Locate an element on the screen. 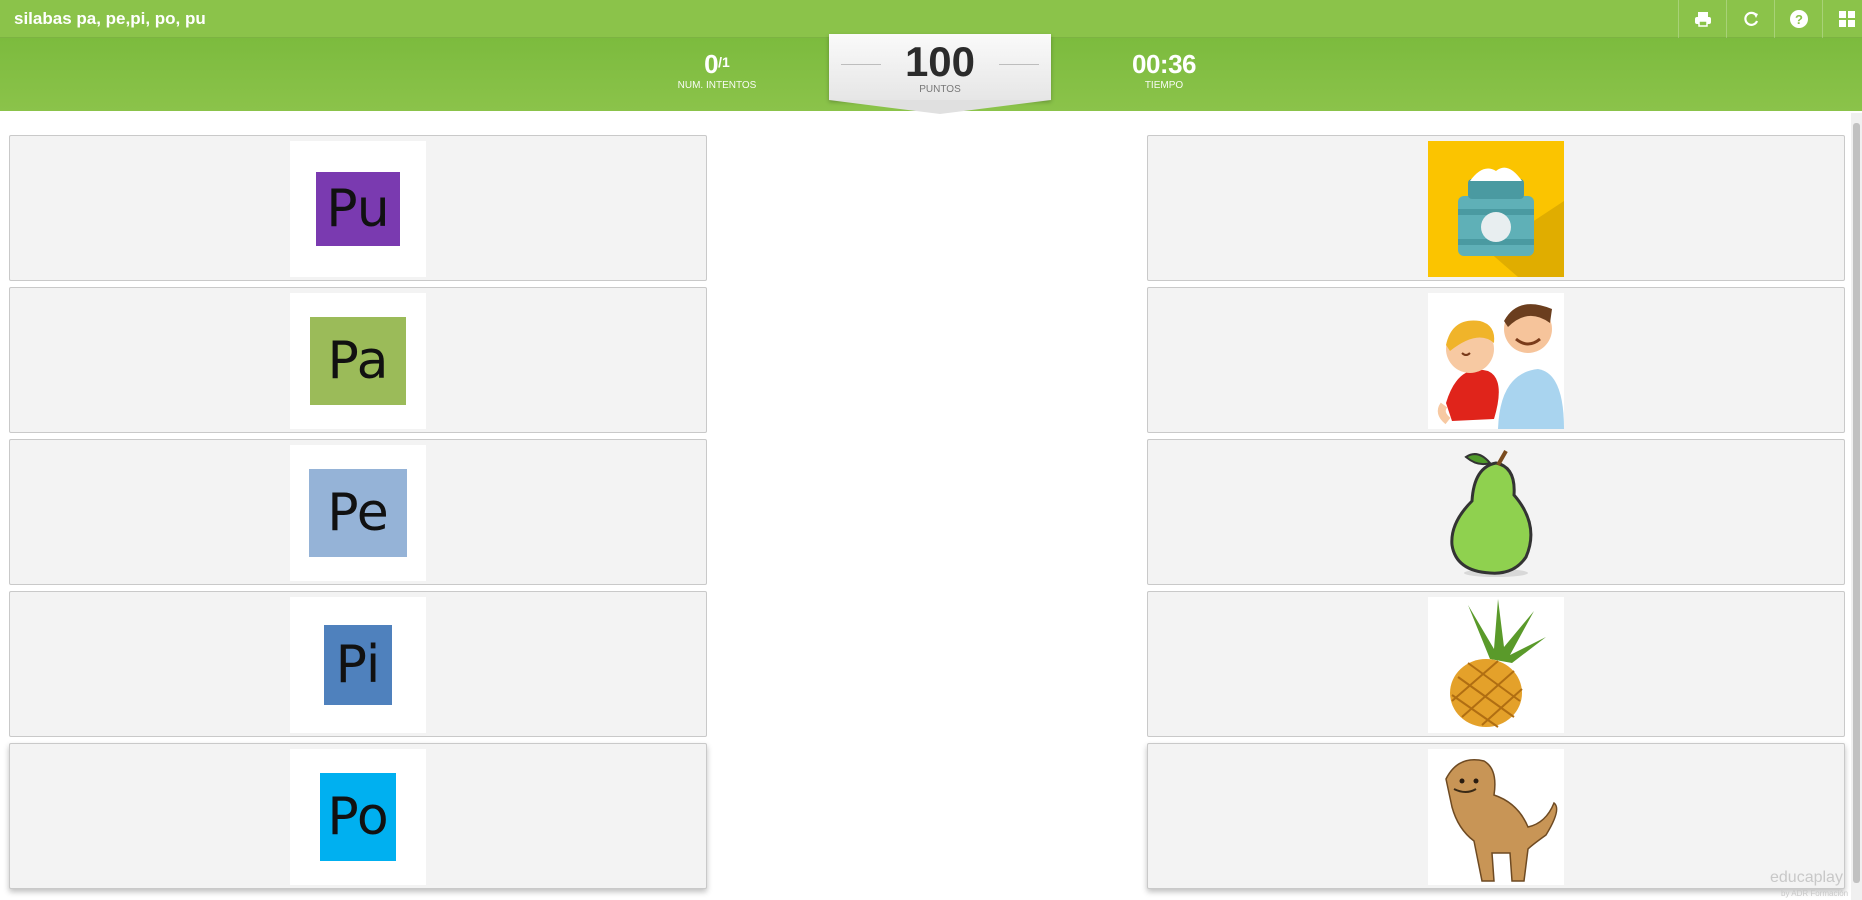 The height and width of the screenshot is (900, 1862). help-button: ? is located at coordinates (1798, 19).